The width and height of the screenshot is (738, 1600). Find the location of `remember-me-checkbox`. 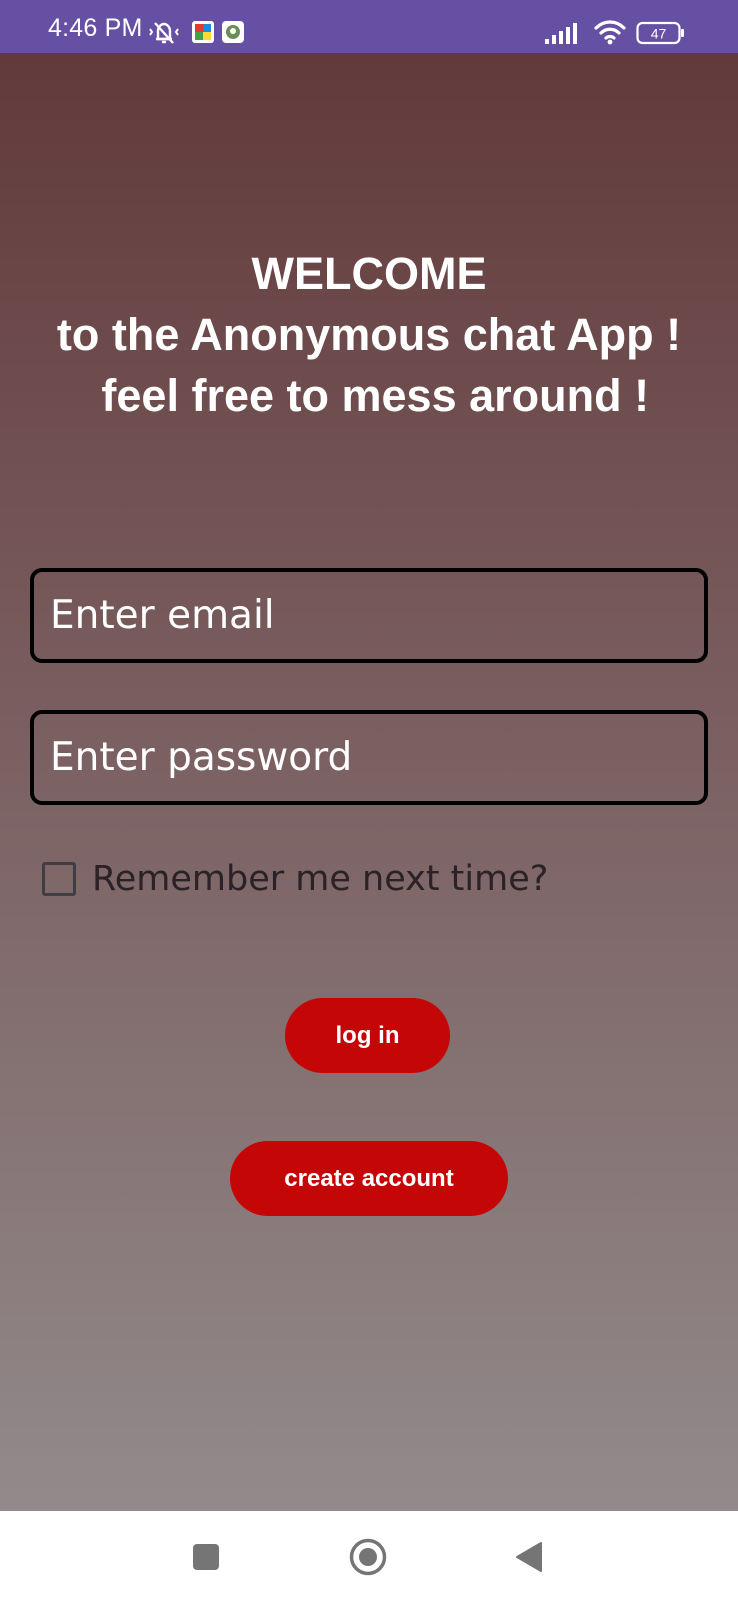

remember-me-checkbox is located at coordinates (59, 879).